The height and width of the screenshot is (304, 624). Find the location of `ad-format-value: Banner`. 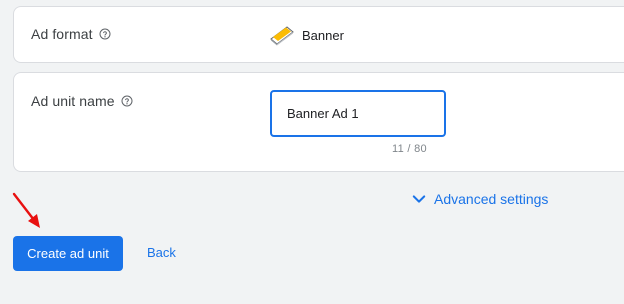

ad-format-value: Banner is located at coordinates (306, 35).